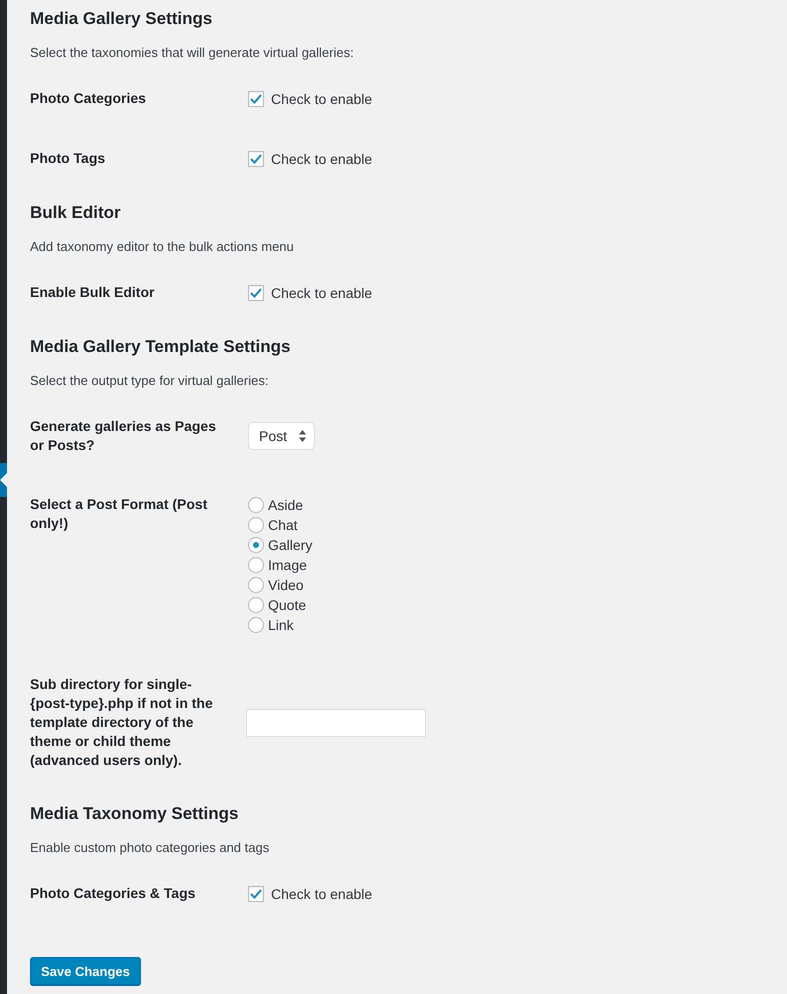  Describe the element at coordinates (123, 436) in the screenshot. I see `field-label: Generate galleries as Pages or Posts?` at that location.